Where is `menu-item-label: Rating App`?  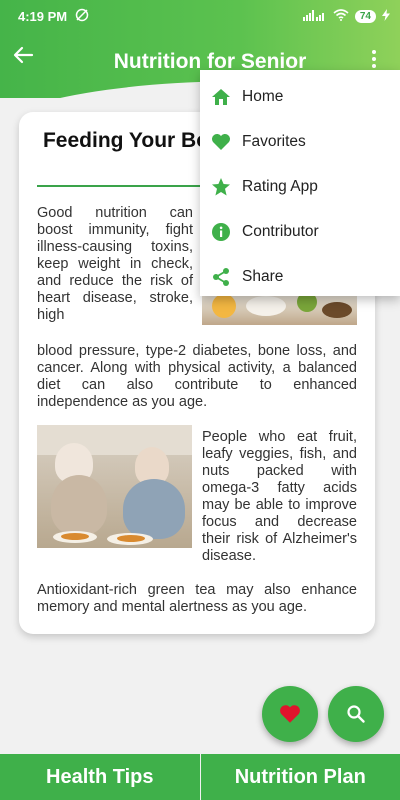 menu-item-label: Rating App is located at coordinates (280, 186).